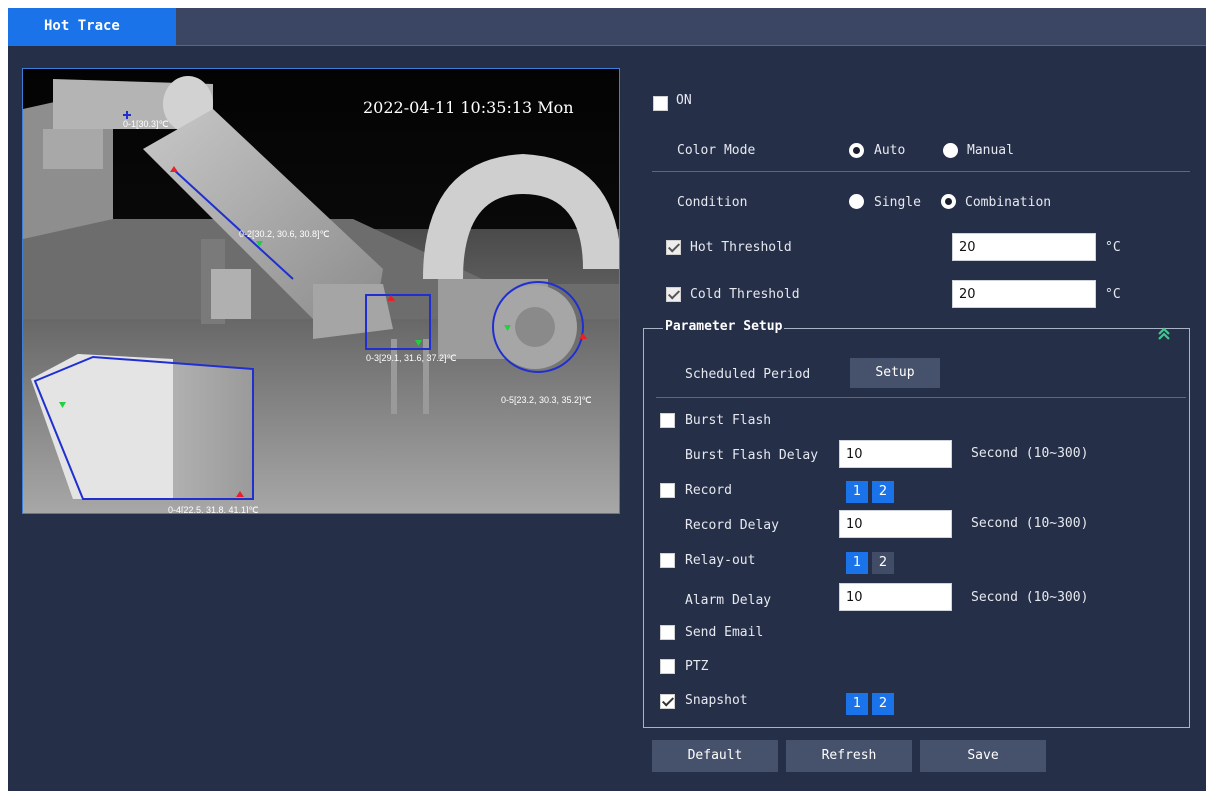 The image size is (1206, 791). I want to click on cold-threshold-unit: °C, so click(1113, 294).